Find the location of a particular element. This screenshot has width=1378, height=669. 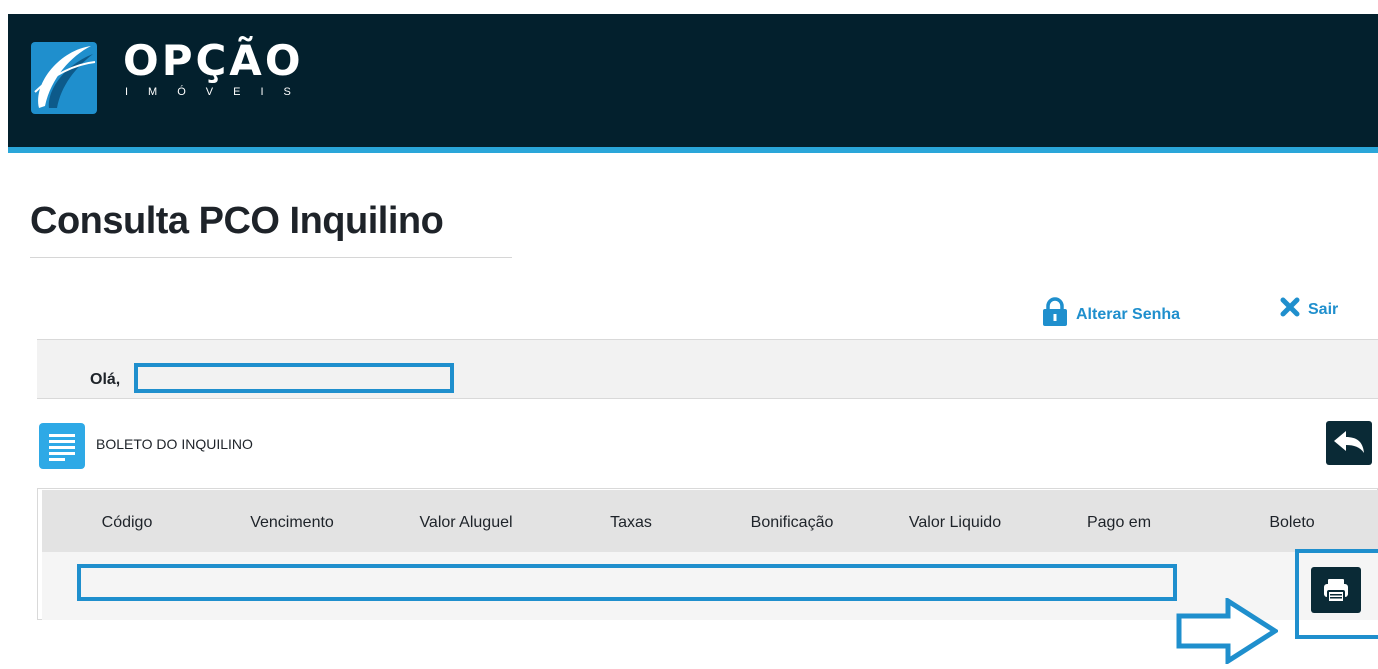

column-header-boleto: Boleto is located at coordinates (1292, 522).